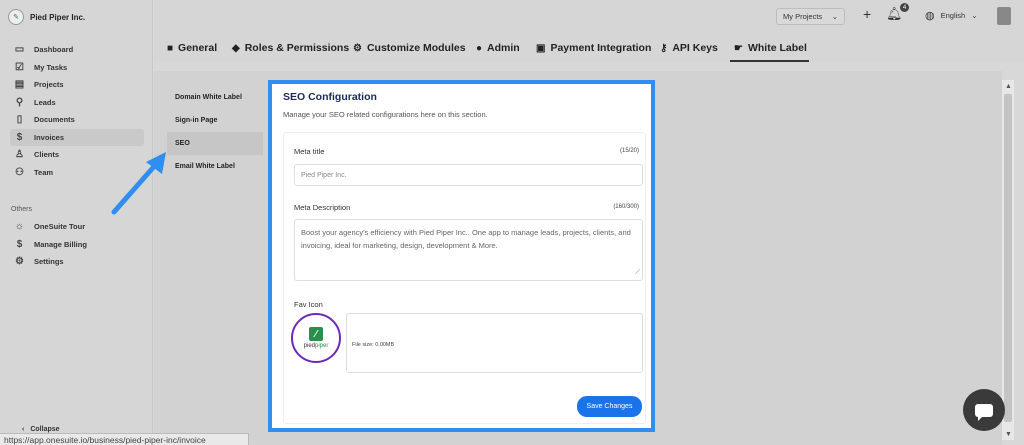  I want to click on dollar-icon: $, so click(19, 244).